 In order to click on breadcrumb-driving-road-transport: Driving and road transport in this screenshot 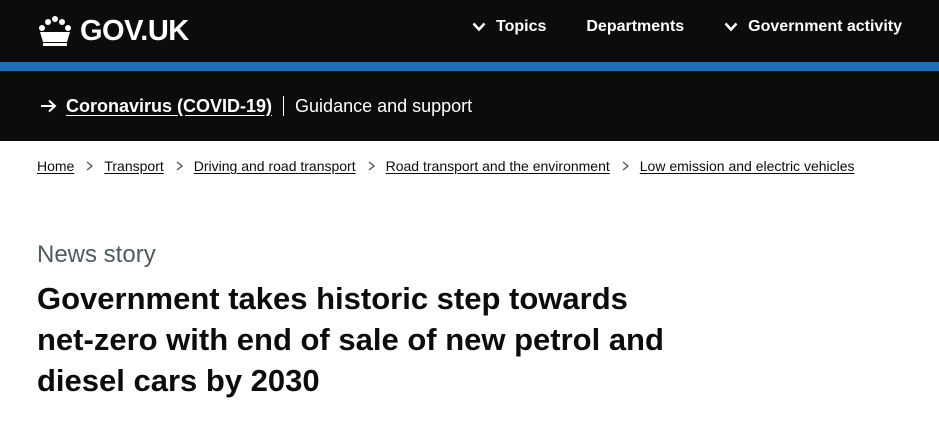, I will do `click(275, 166)`.